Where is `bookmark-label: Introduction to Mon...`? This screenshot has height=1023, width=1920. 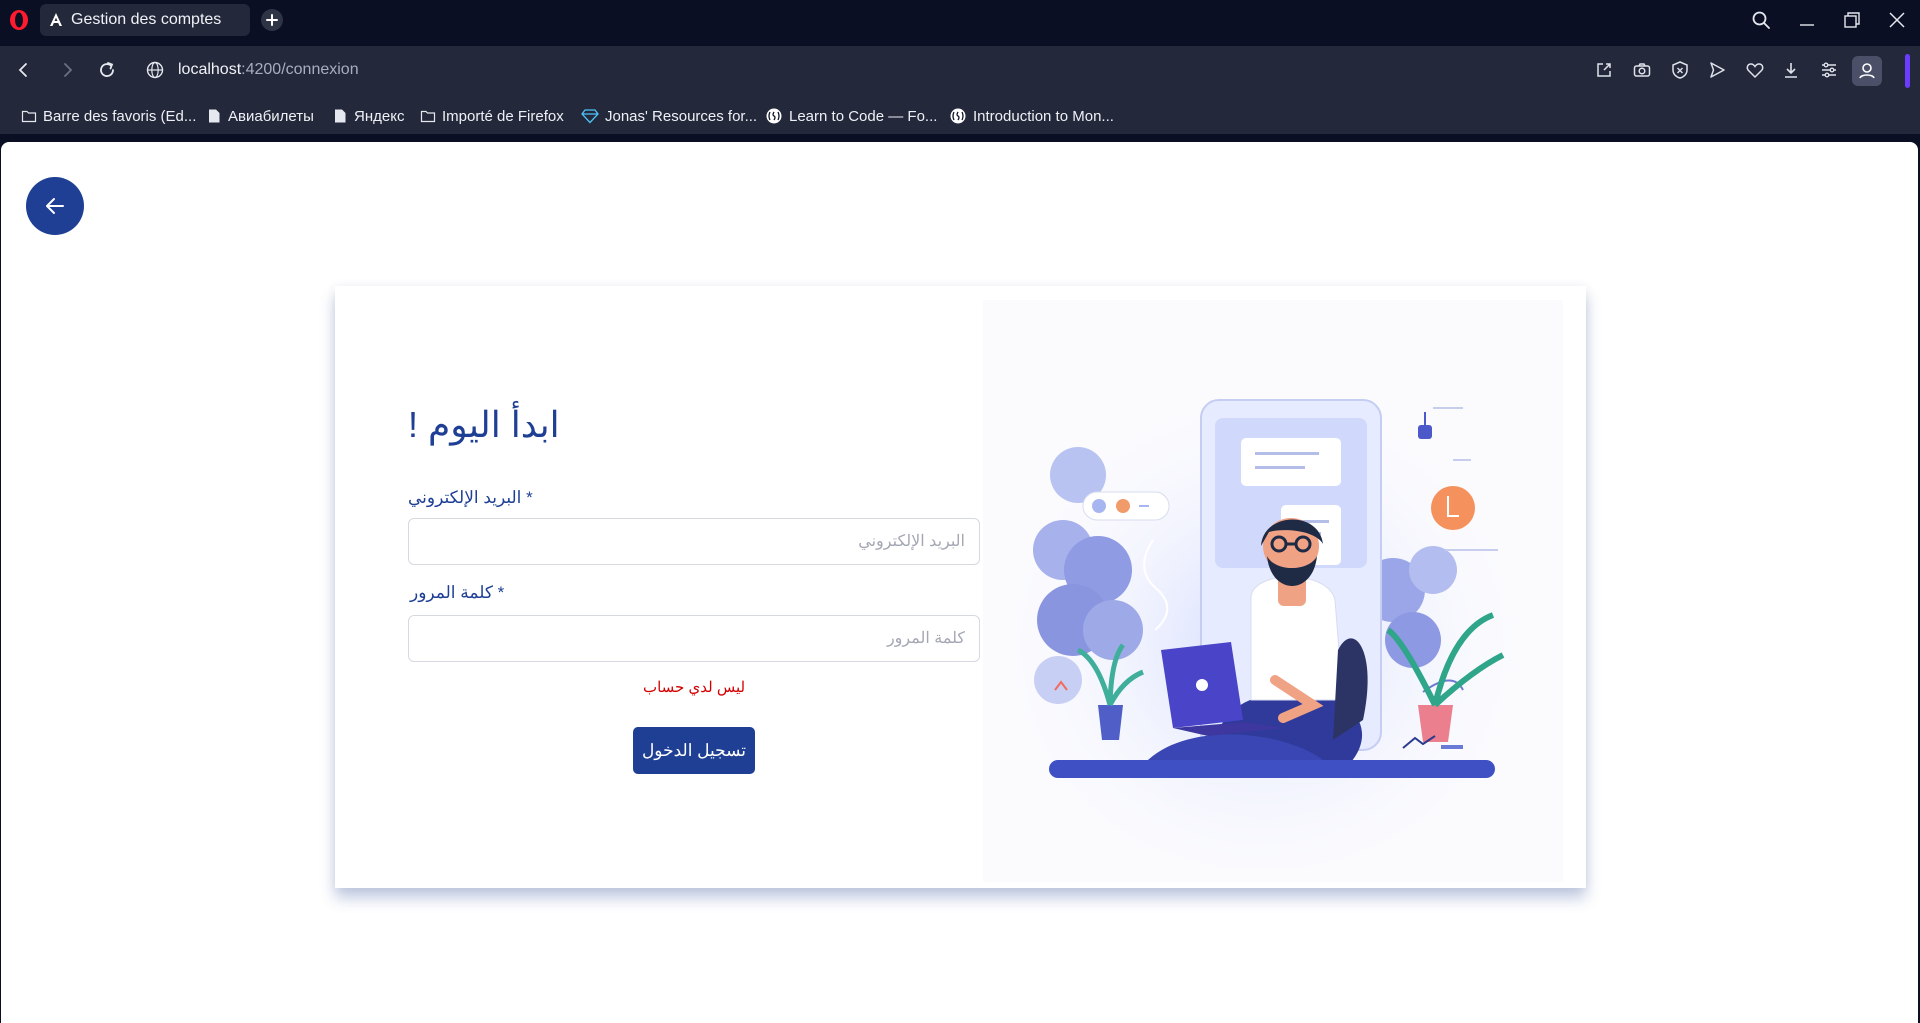
bookmark-label: Introduction to Mon... is located at coordinates (1043, 116).